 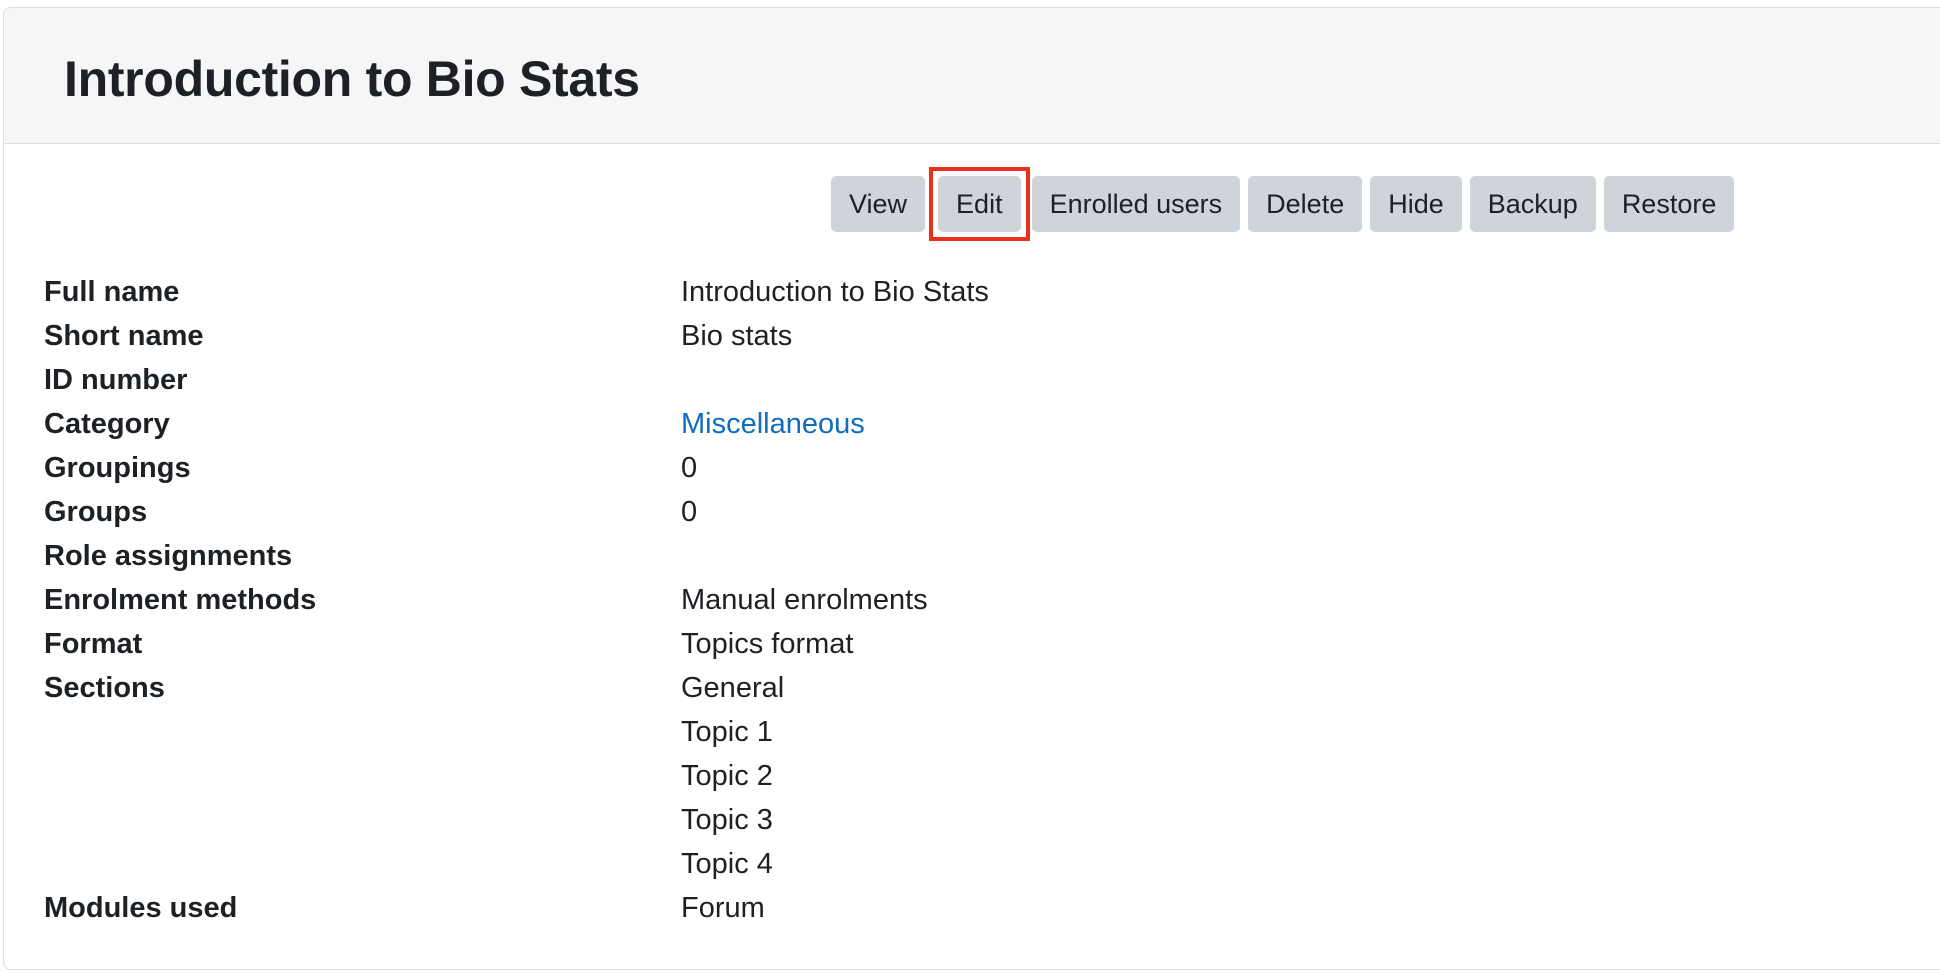 What do you see at coordinates (727, 864) in the screenshot?
I see `section-item: Topic 4` at bounding box center [727, 864].